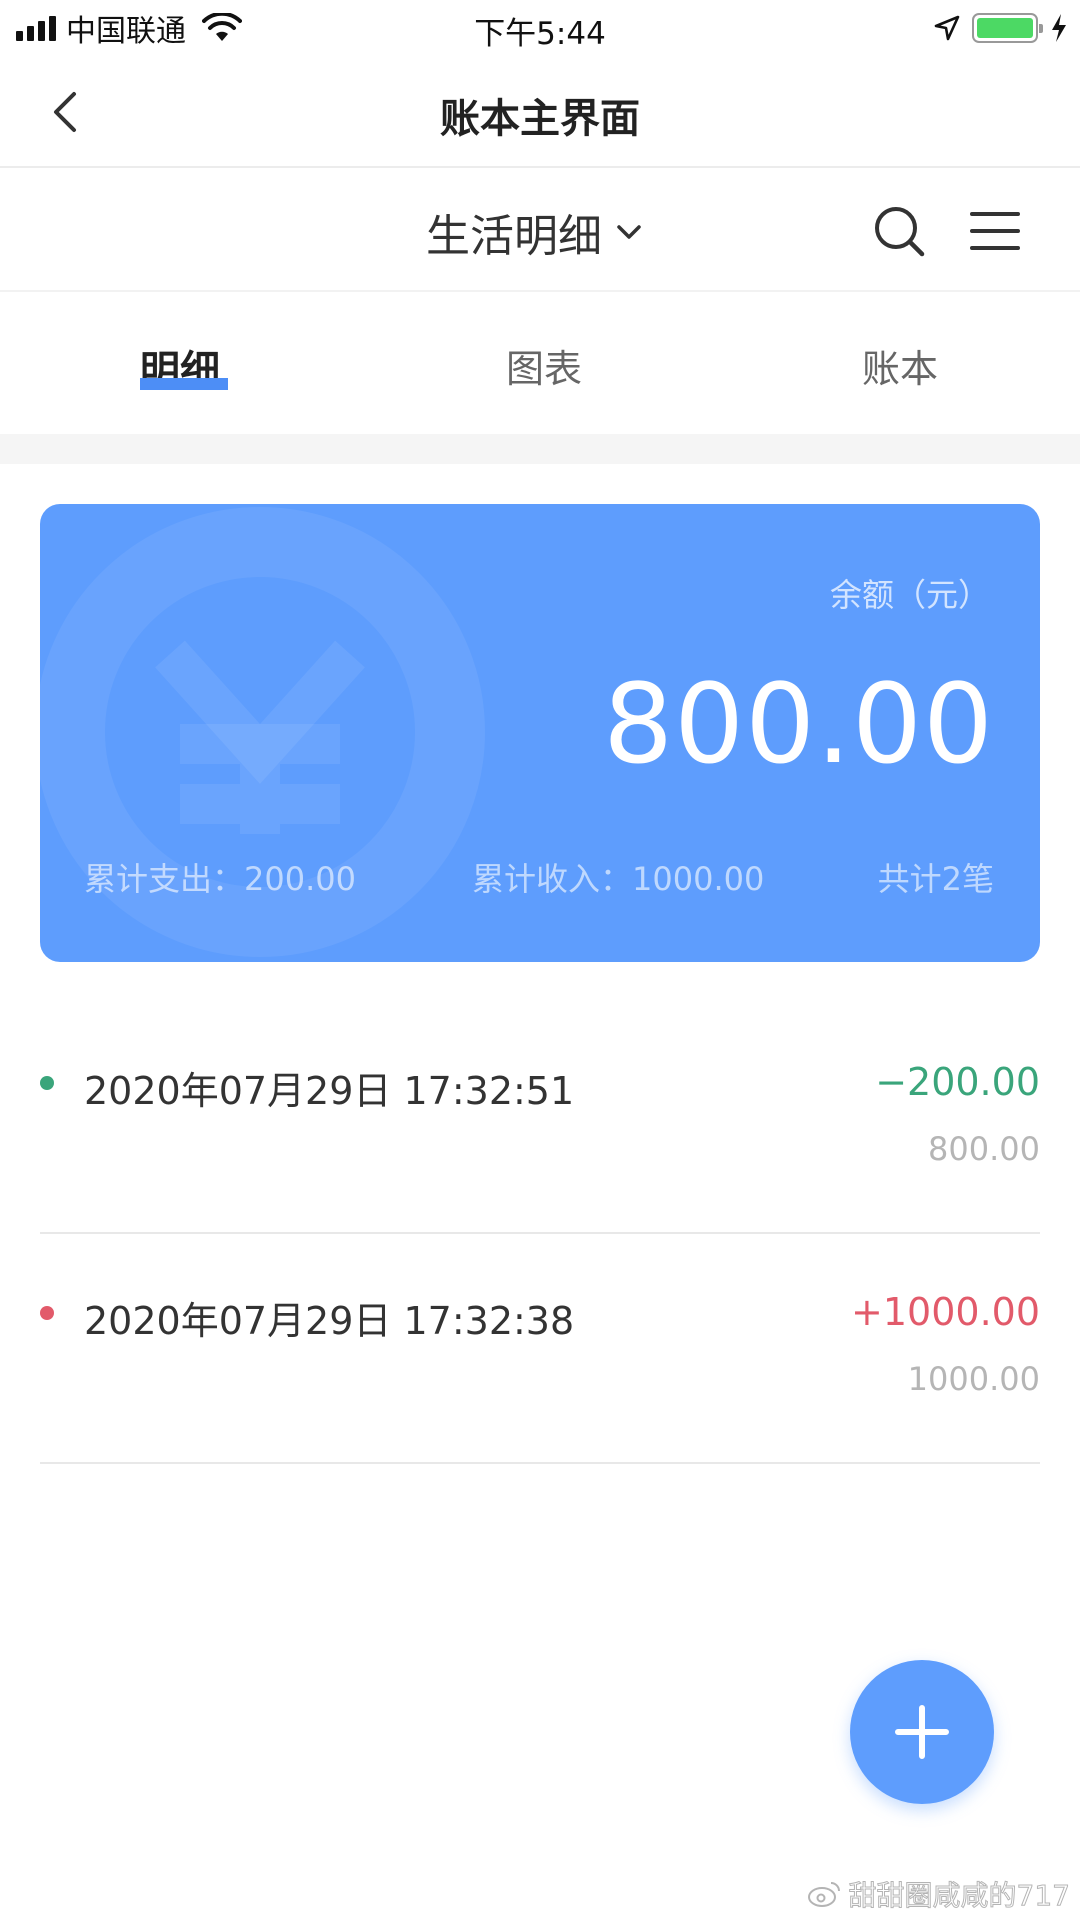  Describe the element at coordinates (959, 1896) in the screenshot. I see `watermark-text: 甜甜圈咸咸的717` at that location.